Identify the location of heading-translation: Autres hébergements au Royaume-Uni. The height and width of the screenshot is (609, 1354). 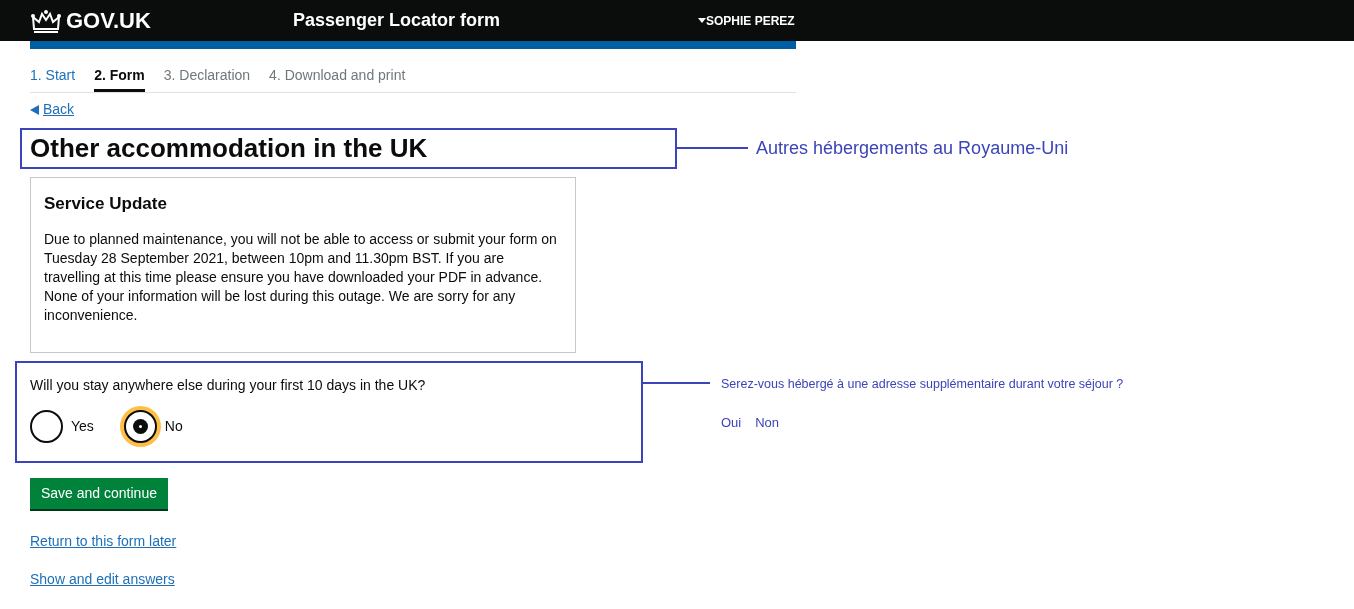
(912, 148).